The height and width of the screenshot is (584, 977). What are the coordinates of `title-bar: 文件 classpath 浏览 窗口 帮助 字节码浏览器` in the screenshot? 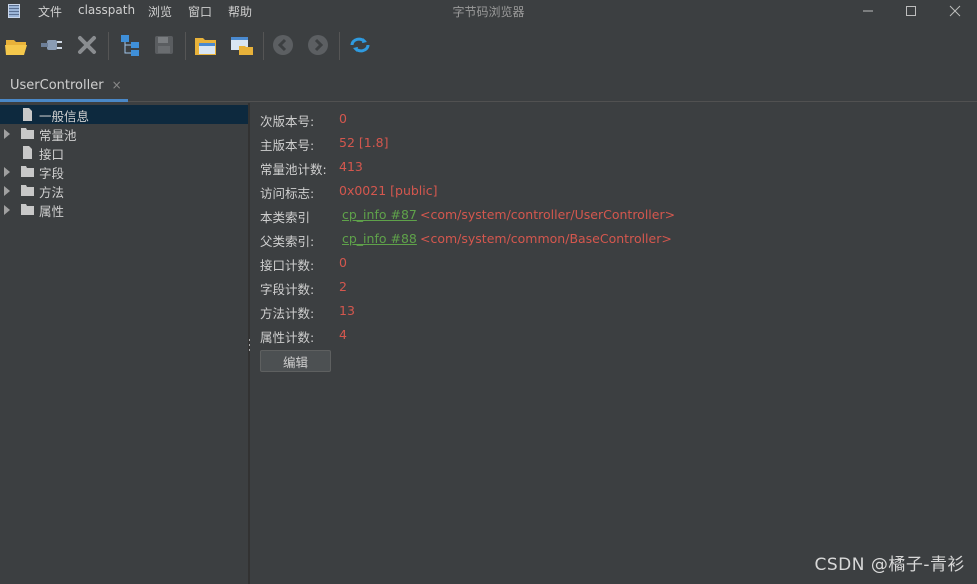 It's located at (488, 11).